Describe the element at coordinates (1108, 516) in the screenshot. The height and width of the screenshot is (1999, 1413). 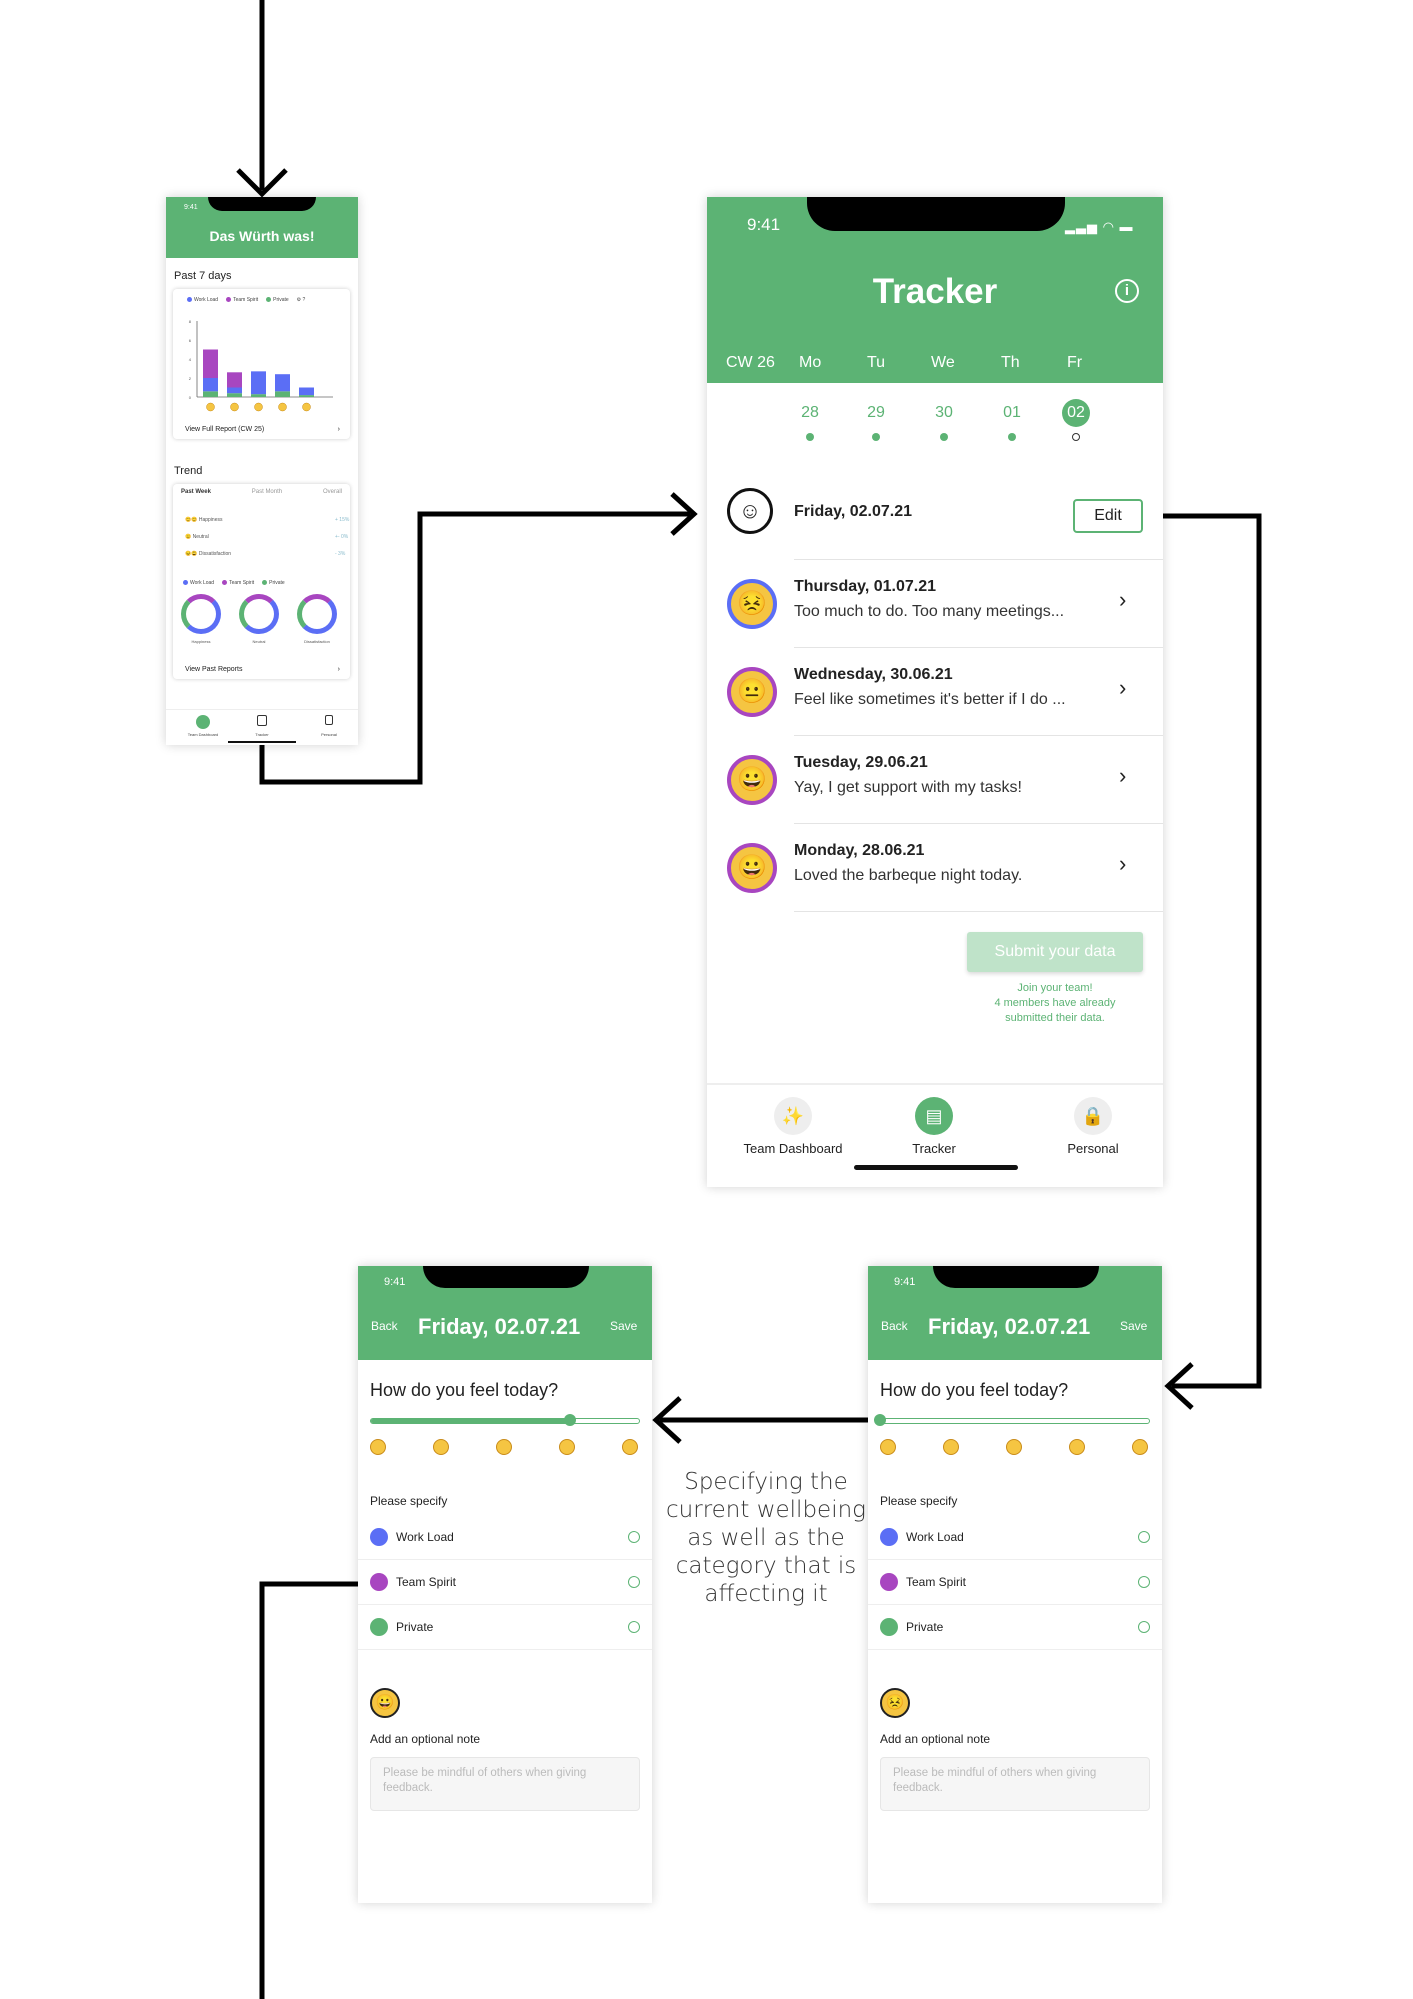
I see `edit-button: Edit` at that location.